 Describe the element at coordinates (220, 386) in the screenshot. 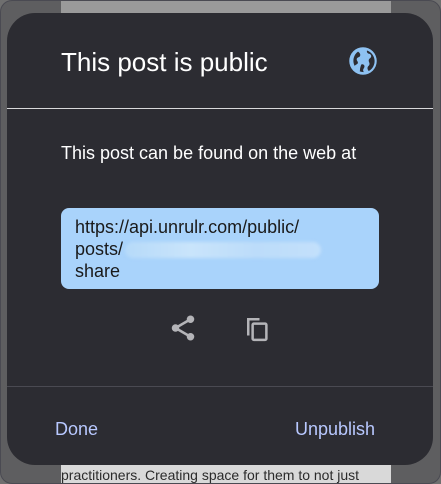

I see `actions-divider` at that location.